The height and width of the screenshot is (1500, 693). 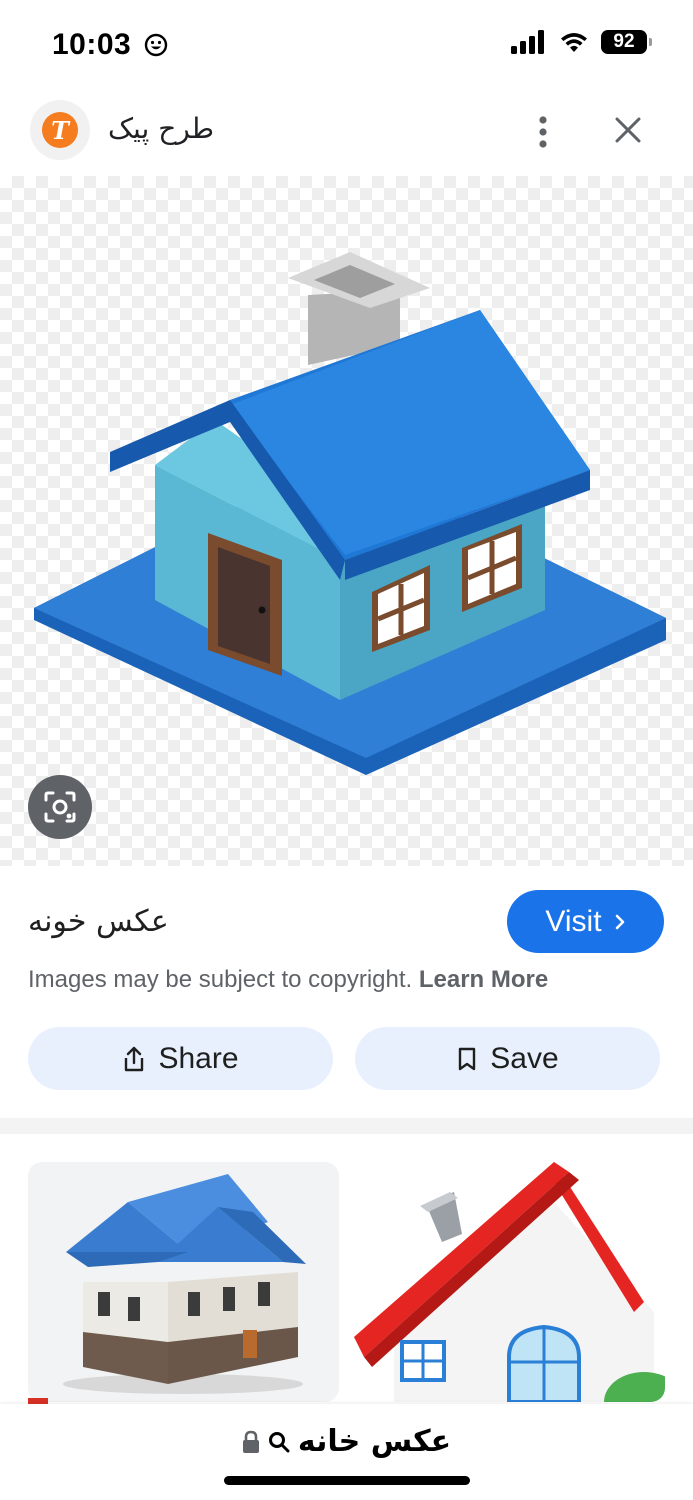 I want to click on save-button: Save, so click(x=507, y=1058).